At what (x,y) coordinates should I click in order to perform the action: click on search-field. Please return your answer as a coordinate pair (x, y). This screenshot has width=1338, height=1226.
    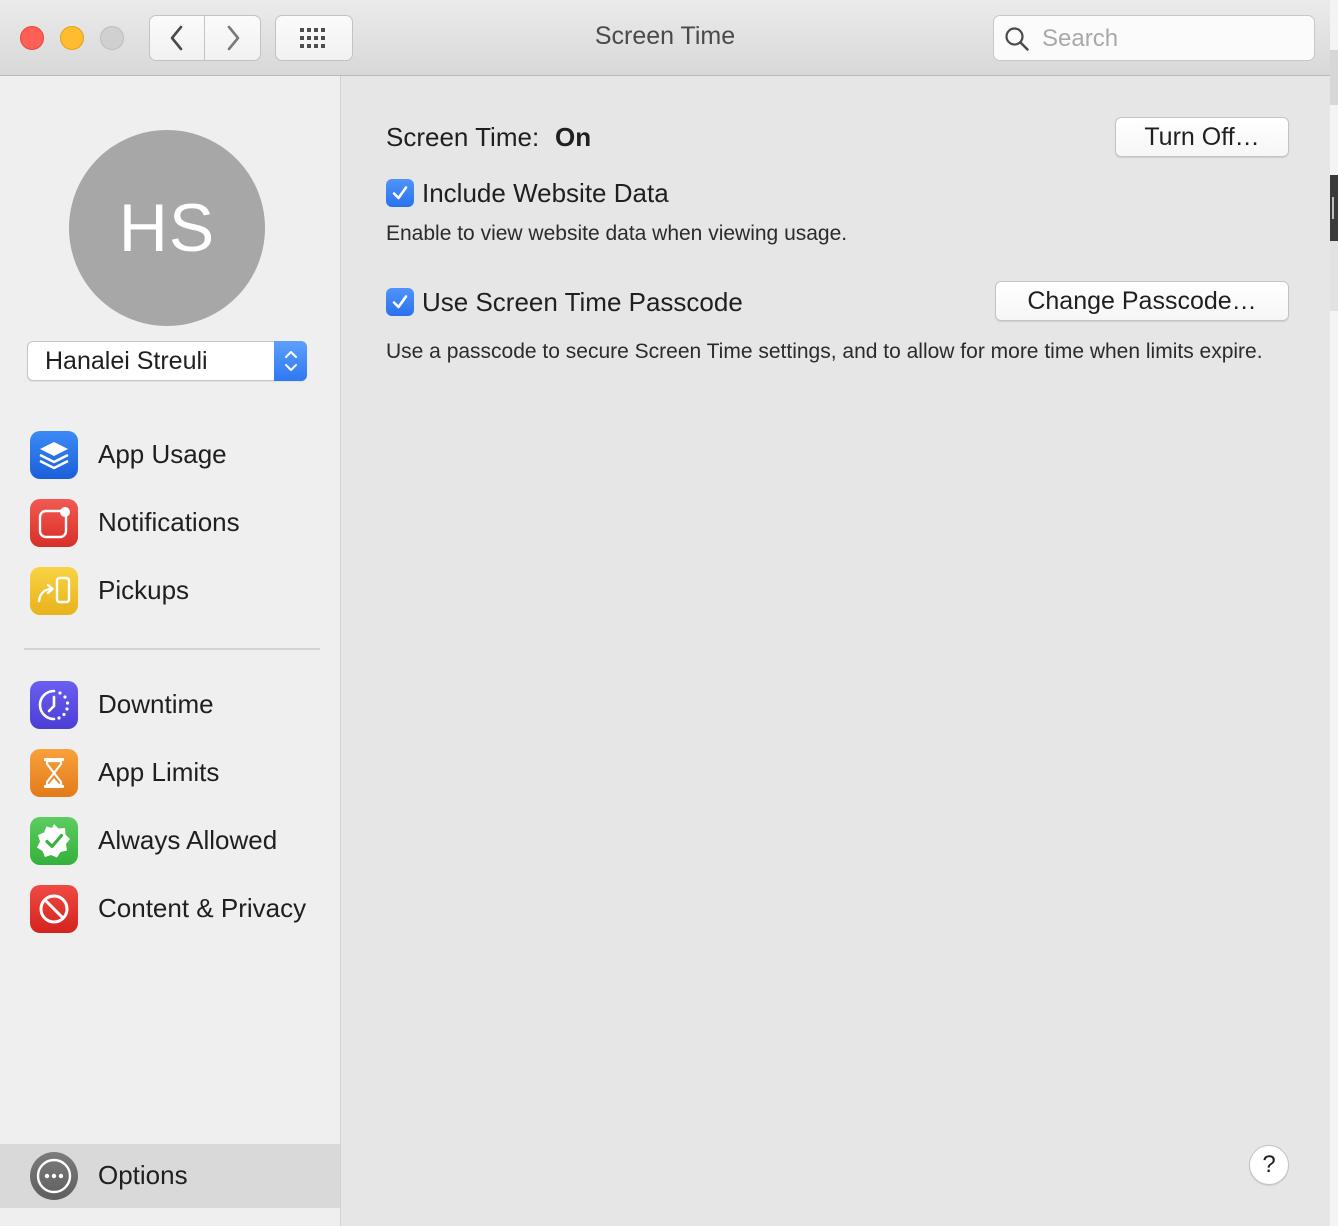
    Looking at the image, I should click on (1154, 38).